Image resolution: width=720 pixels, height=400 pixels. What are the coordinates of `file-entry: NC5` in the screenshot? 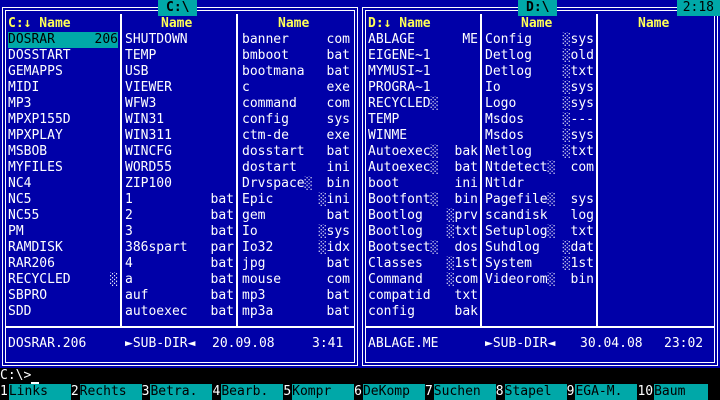 It's located at (63, 200).